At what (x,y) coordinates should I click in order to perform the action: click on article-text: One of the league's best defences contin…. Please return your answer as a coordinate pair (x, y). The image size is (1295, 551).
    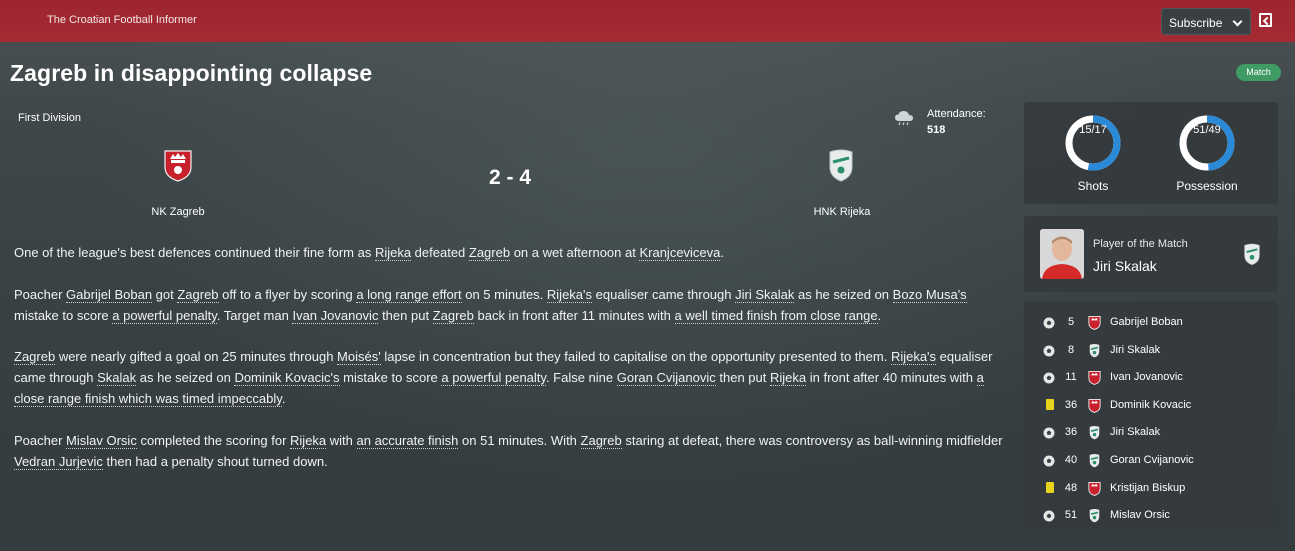
    Looking at the image, I should click on (194, 252).